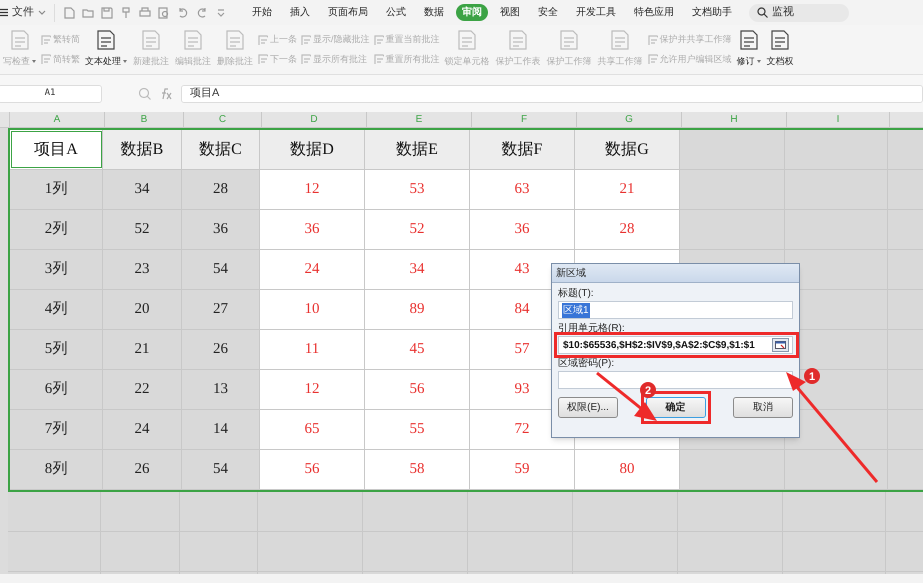  What do you see at coordinates (417, 349) in the screenshot?
I see `table-cell: 45` at bounding box center [417, 349].